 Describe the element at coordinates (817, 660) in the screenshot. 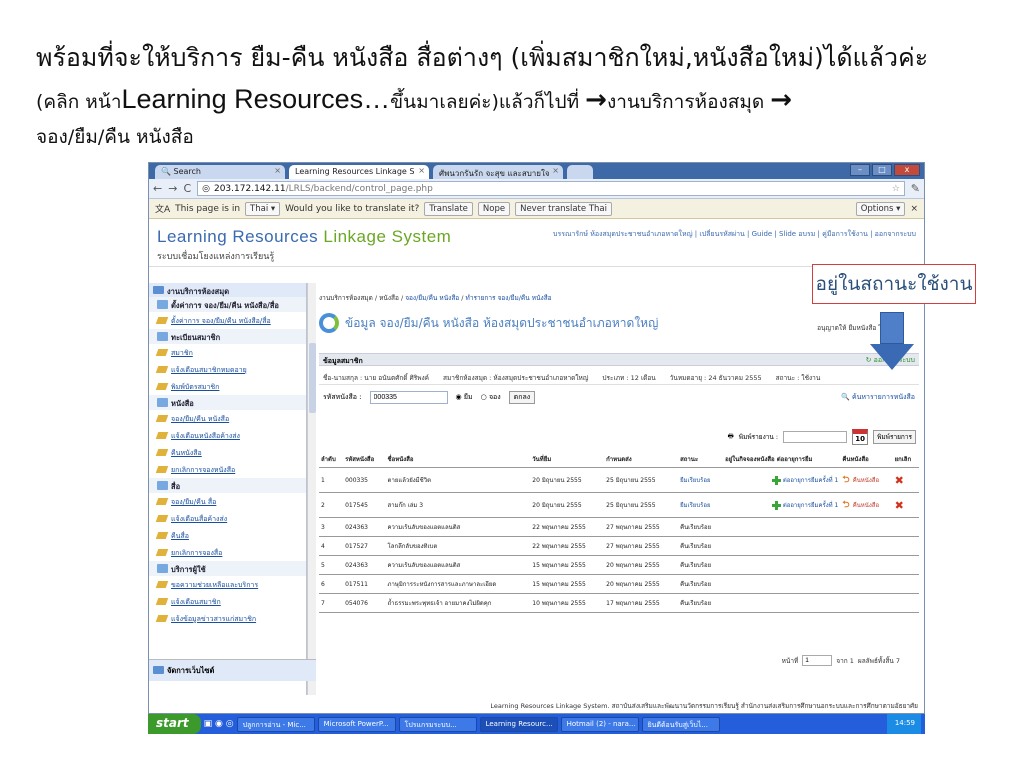

I see `page-input` at that location.